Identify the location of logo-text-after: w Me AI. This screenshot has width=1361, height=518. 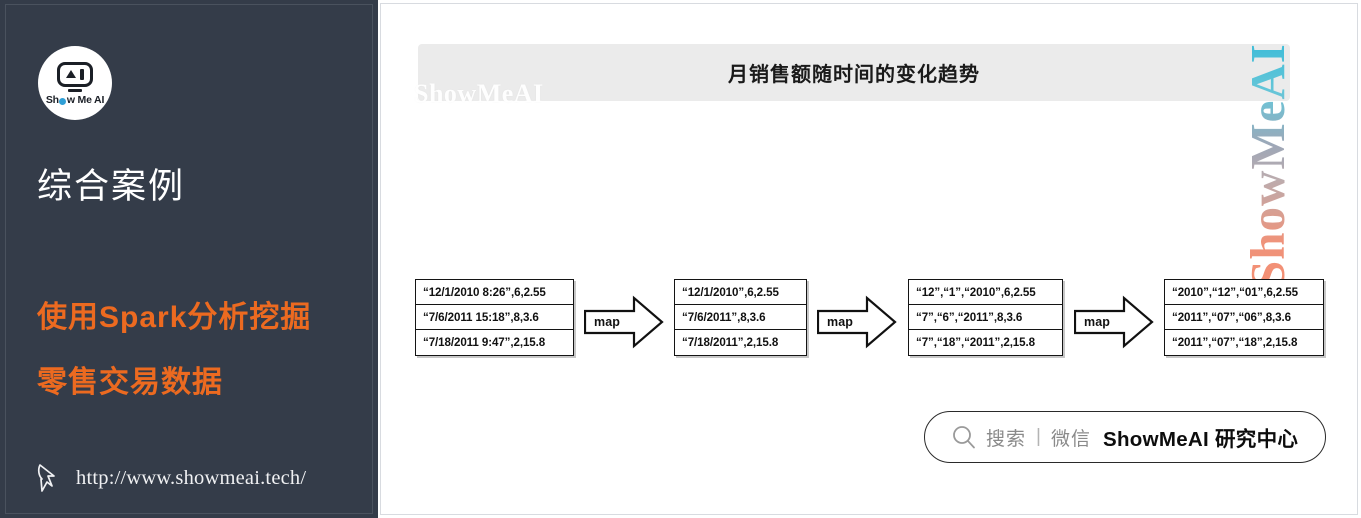
(85, 100).